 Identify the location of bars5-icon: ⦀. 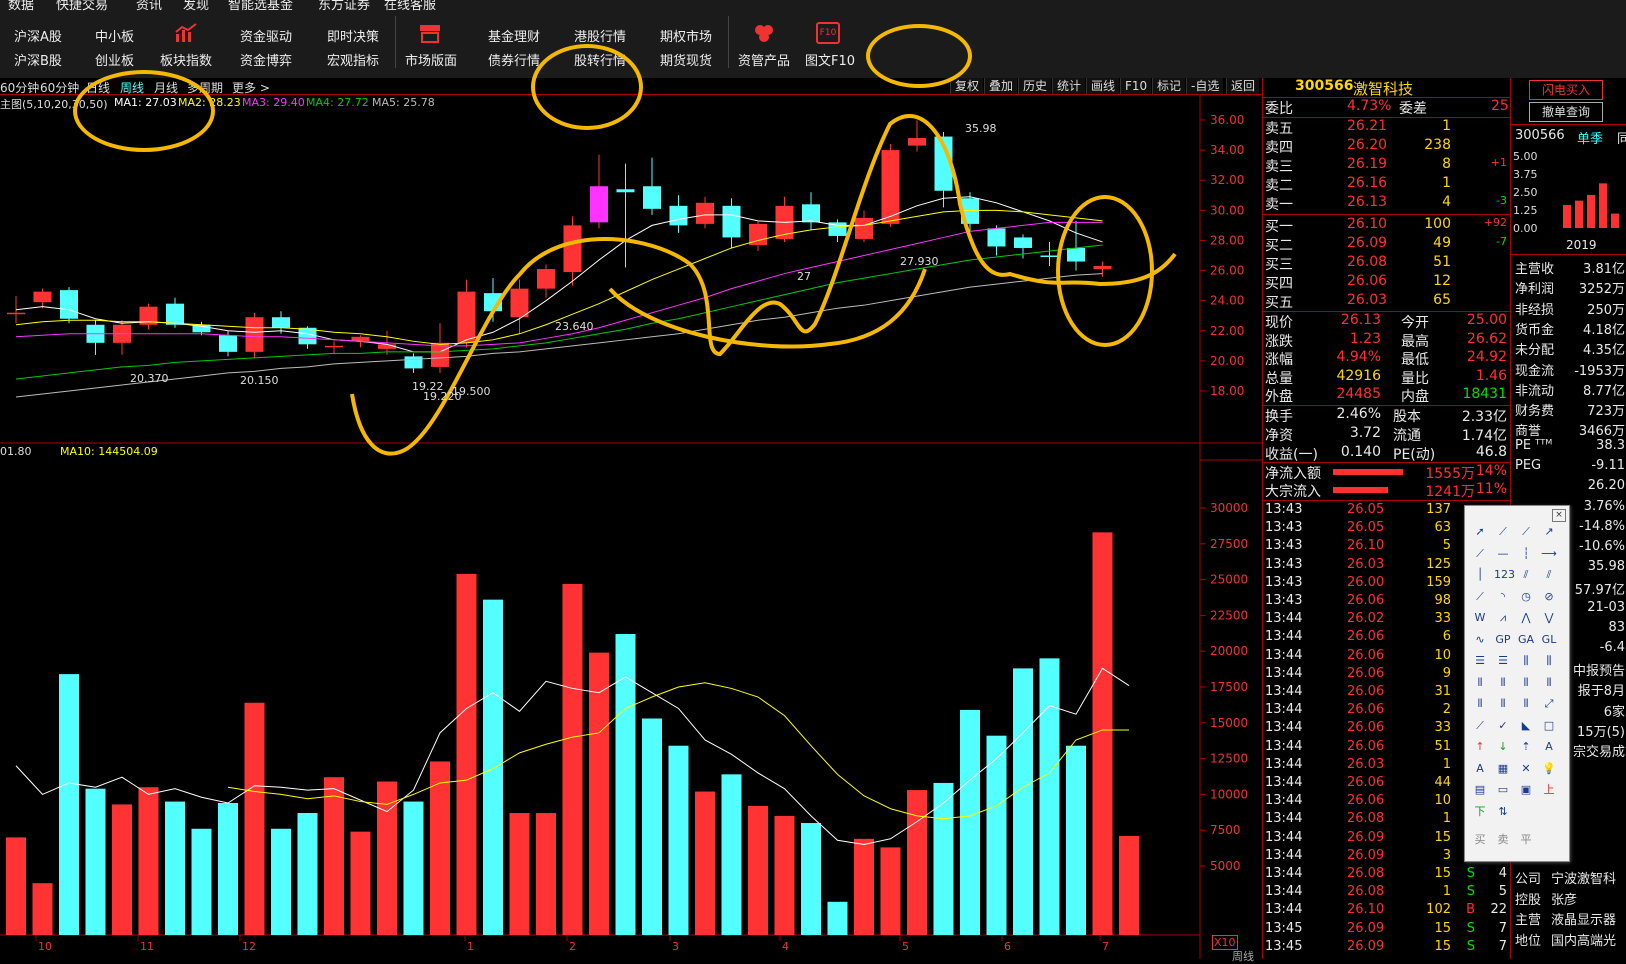
(1480, 704).